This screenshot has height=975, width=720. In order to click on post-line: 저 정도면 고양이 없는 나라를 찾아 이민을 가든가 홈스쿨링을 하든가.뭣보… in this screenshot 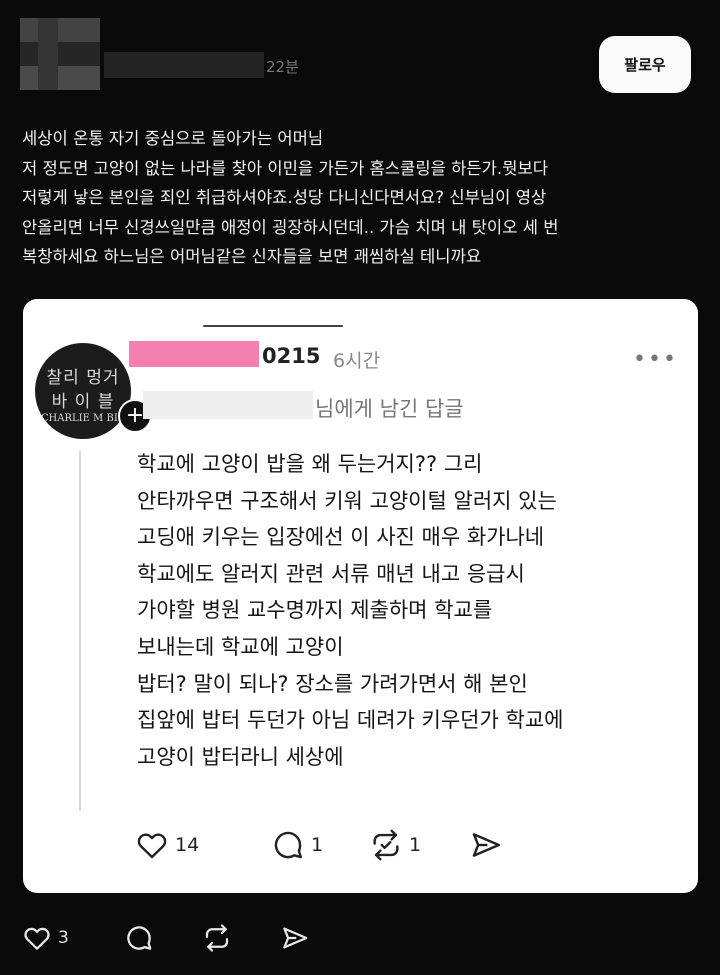, I will do `click(285, 168)`.